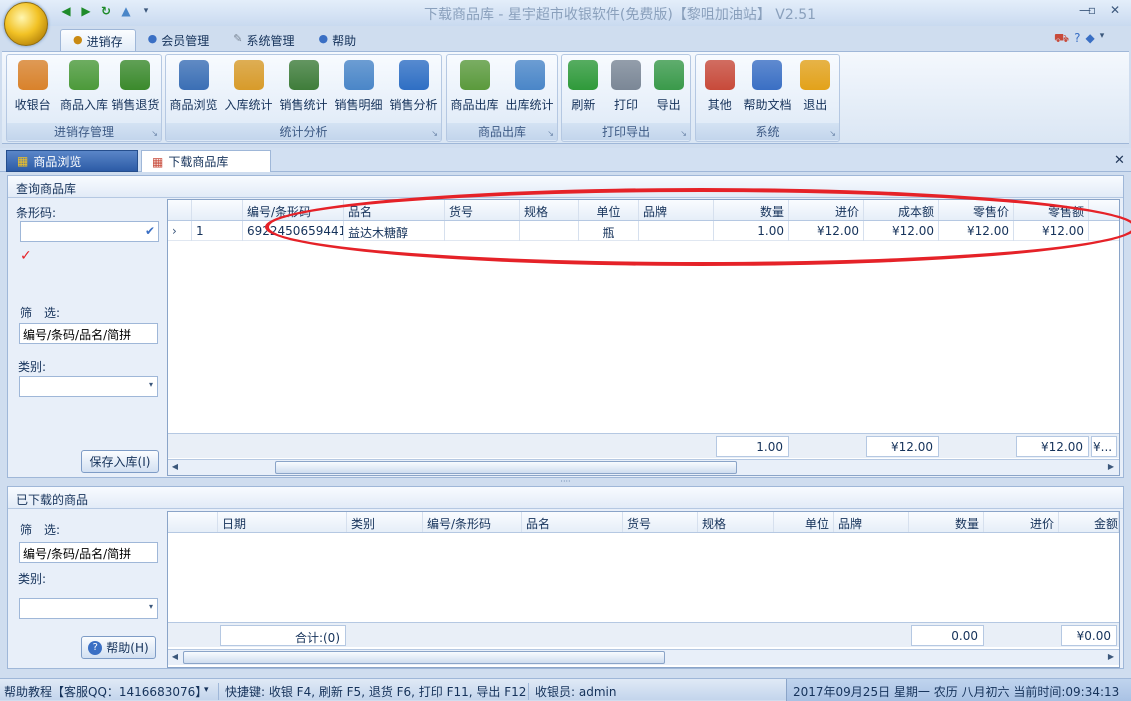  I want to click on col-header-retail-amount: 零售额, so click(1051, 210).